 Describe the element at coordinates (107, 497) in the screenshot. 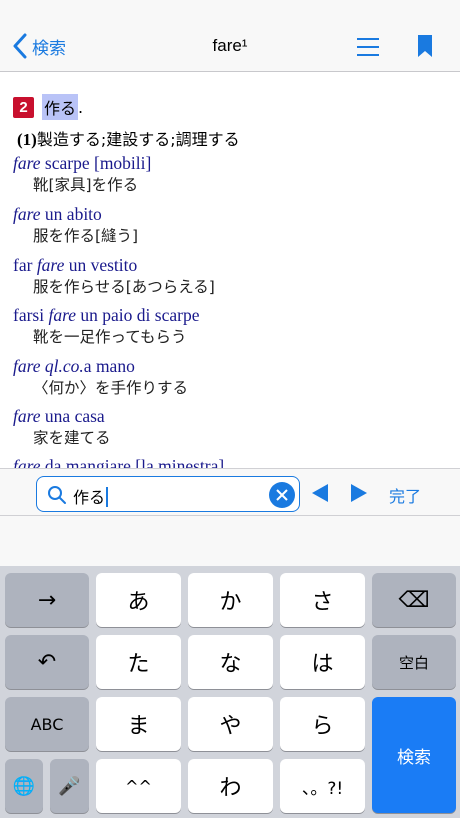

I see `text-caret` at that location.